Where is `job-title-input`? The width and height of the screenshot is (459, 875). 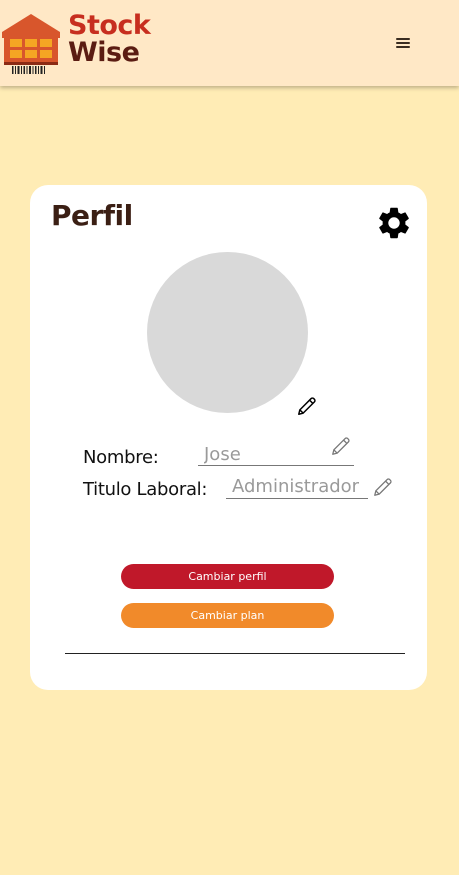 job-title-input is located at coordinates (297, 487).